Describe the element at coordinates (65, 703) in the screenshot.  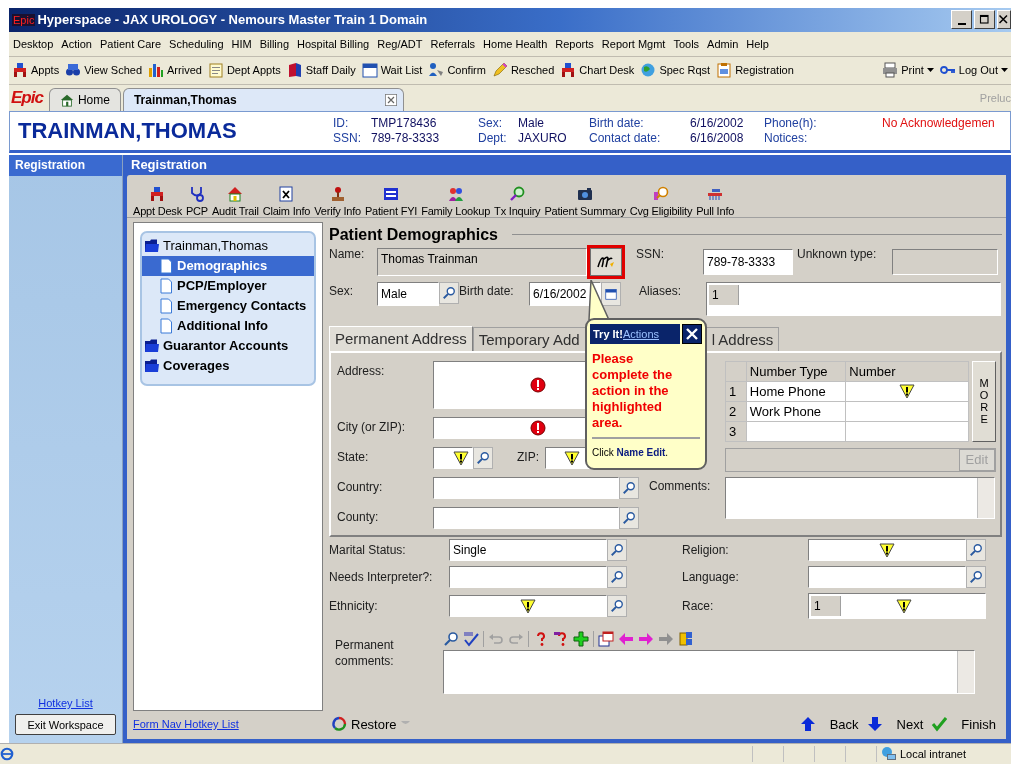
I see `hotkey-link: Hotkey List` at that location.